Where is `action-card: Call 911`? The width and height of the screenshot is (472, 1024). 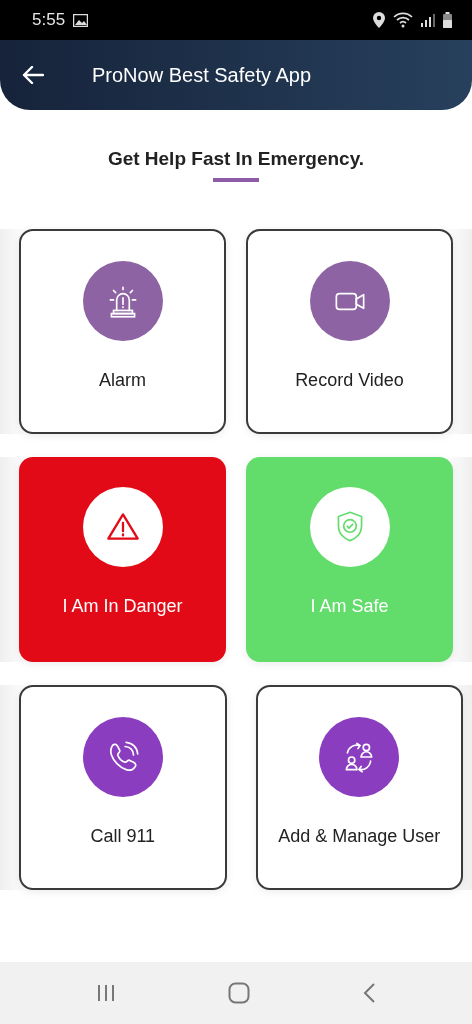
action-card: Call 911 is located at coordinates (123, 787).